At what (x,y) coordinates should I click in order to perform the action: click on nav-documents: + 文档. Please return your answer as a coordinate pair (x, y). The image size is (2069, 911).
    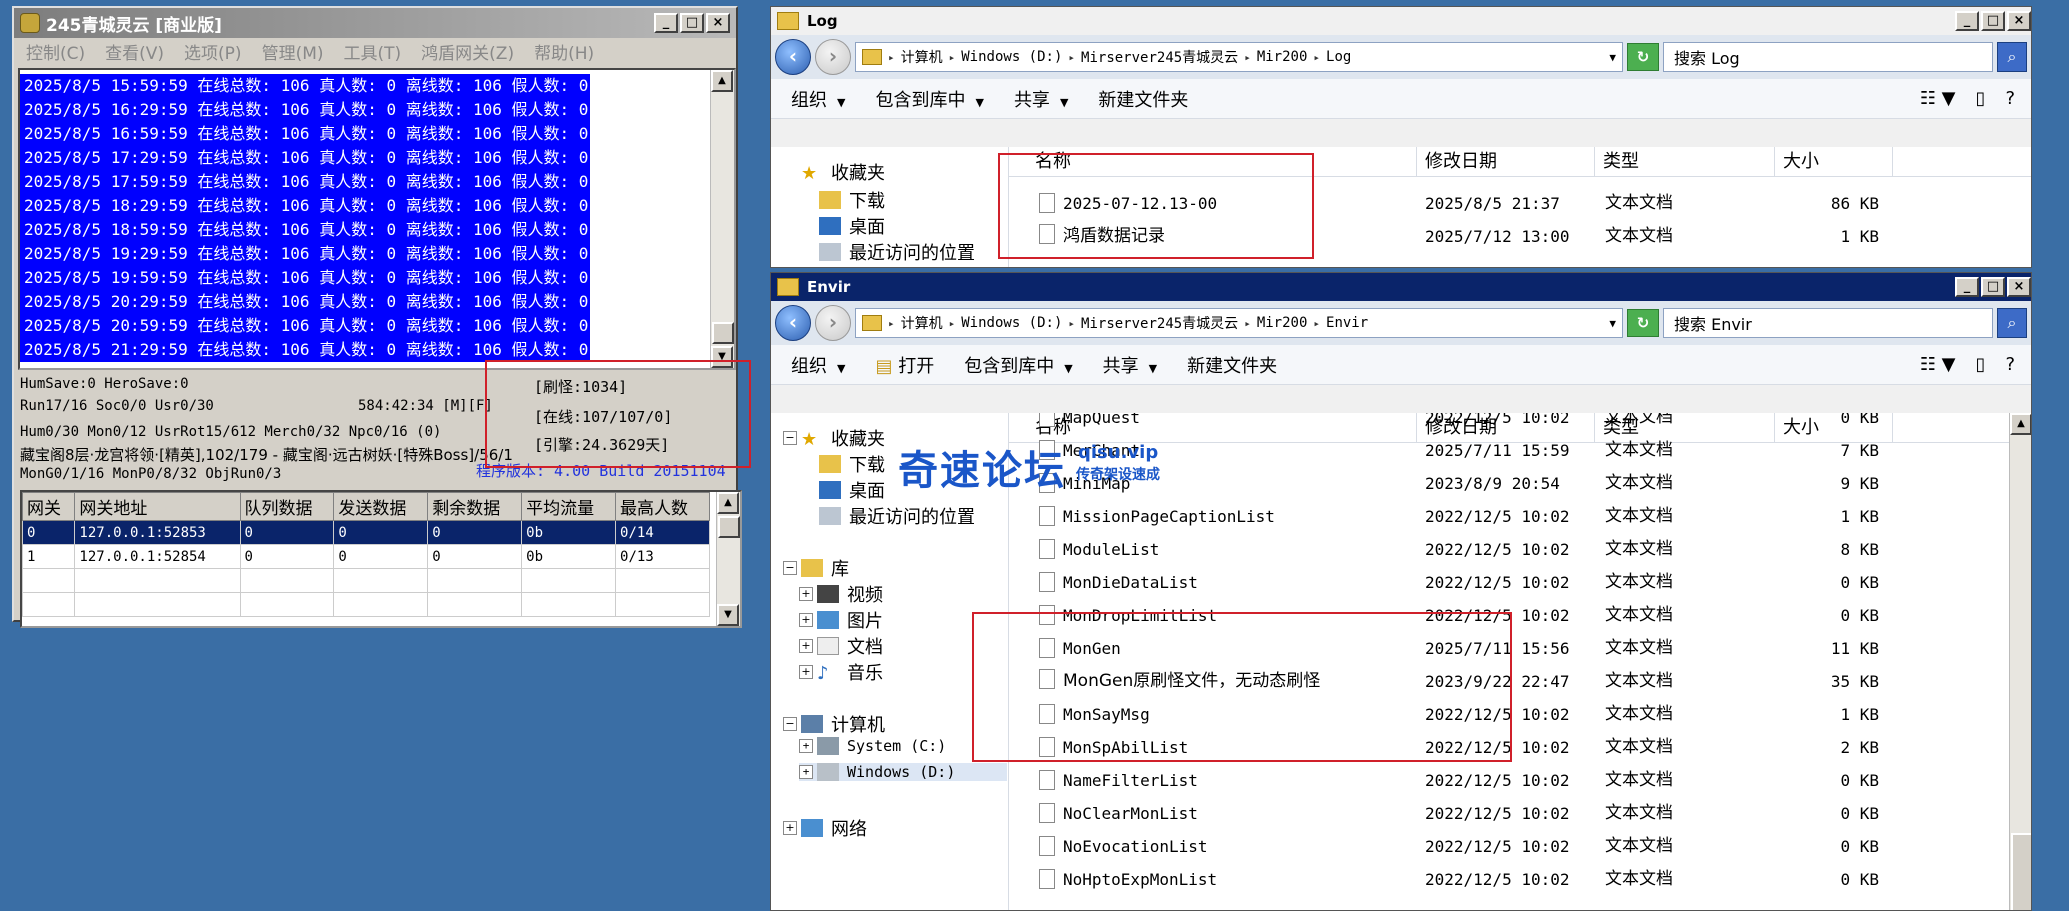
    Looking at the image, I should click on (841, 646).